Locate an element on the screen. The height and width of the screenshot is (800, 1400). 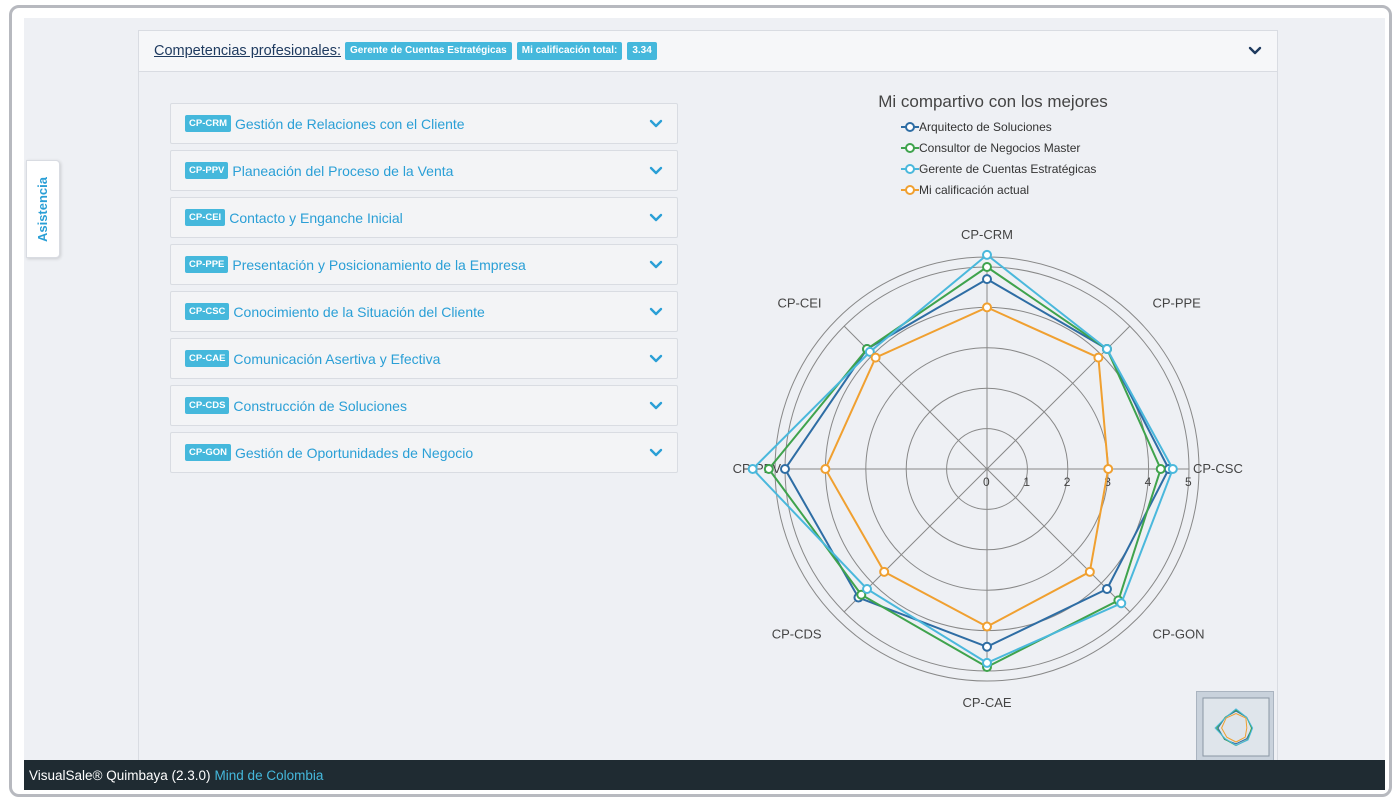
radar-tick-label: 1 is located at coordinates (1026, 482).